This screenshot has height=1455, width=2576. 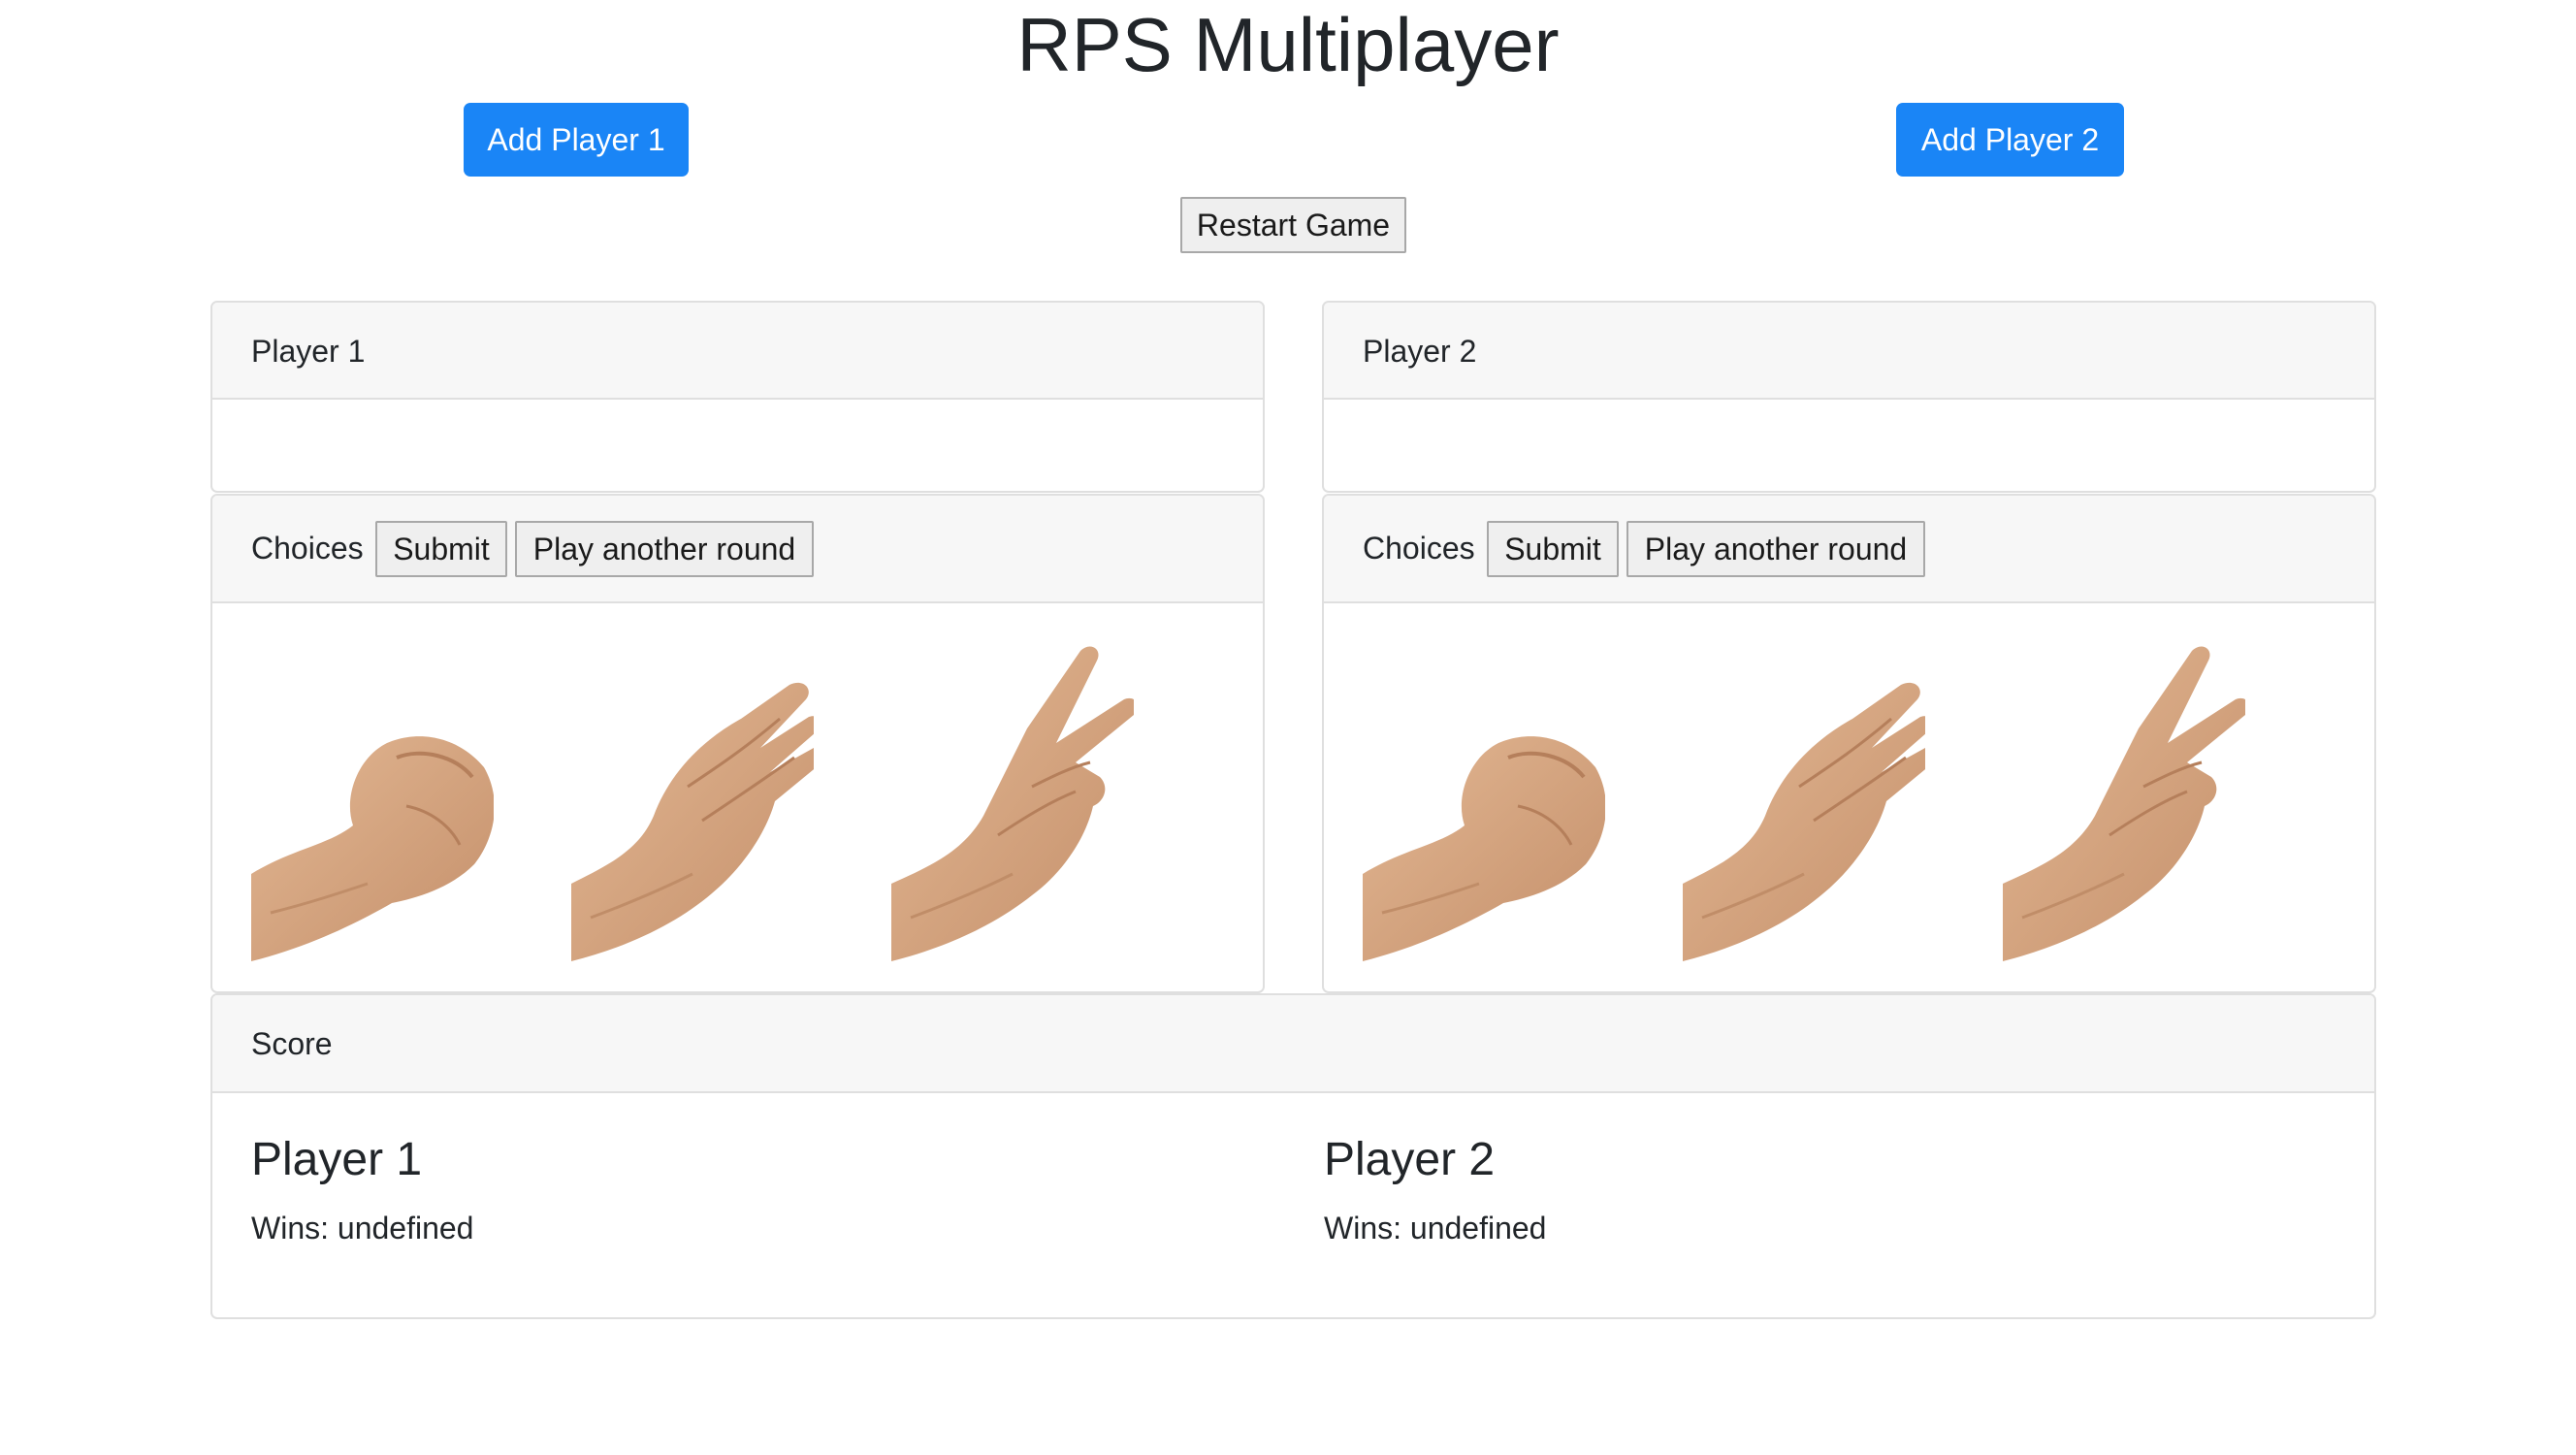 I want to click on score-player-1-wins: Wins: undefined, so click(x=362, y=1228).